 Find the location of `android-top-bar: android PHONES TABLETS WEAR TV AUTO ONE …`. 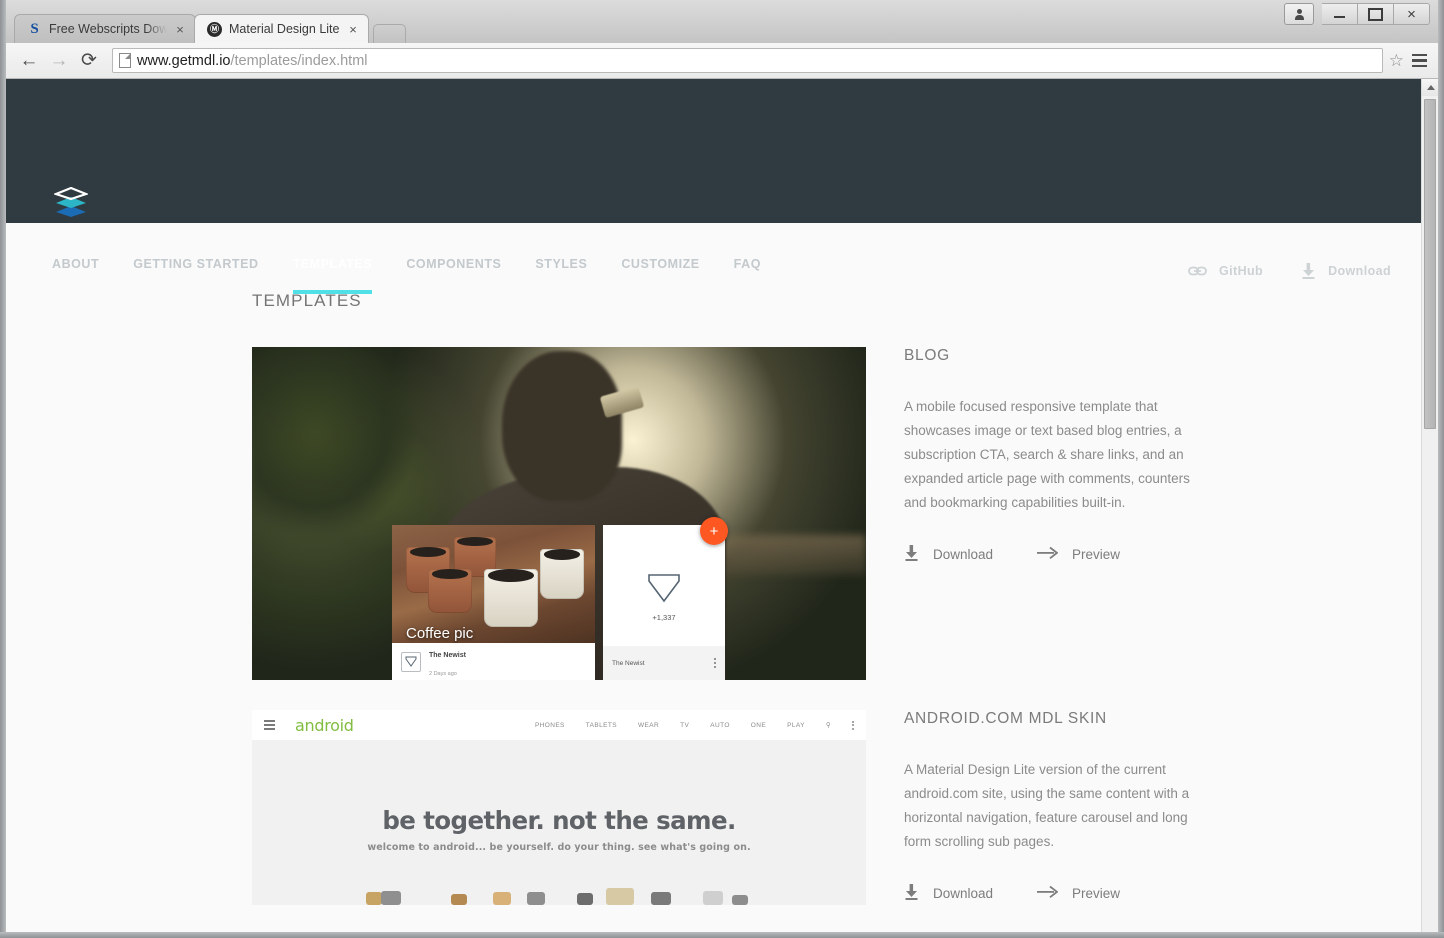

android-top-bar: android PHONES TABLETS WEAR TV AUTO ONE … is located at coordinates (559, 725).